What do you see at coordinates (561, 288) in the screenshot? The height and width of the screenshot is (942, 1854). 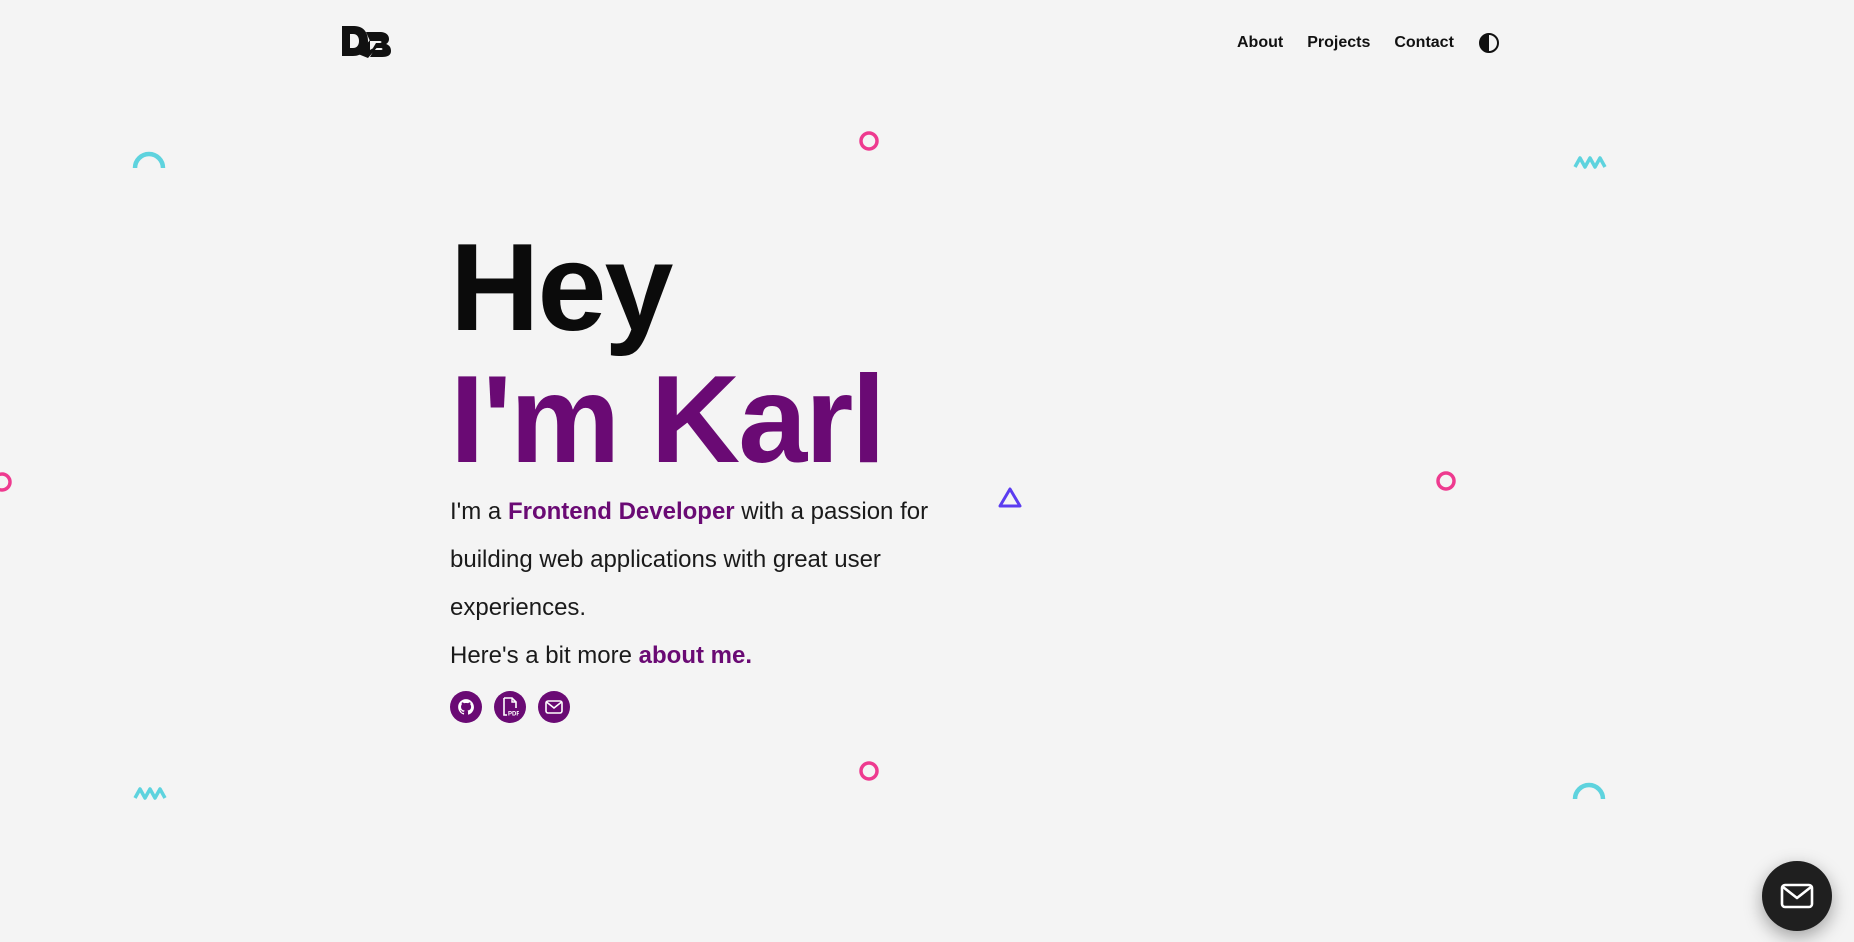 I see `hero-greeting: Hey` at bounding box center [561, 288].